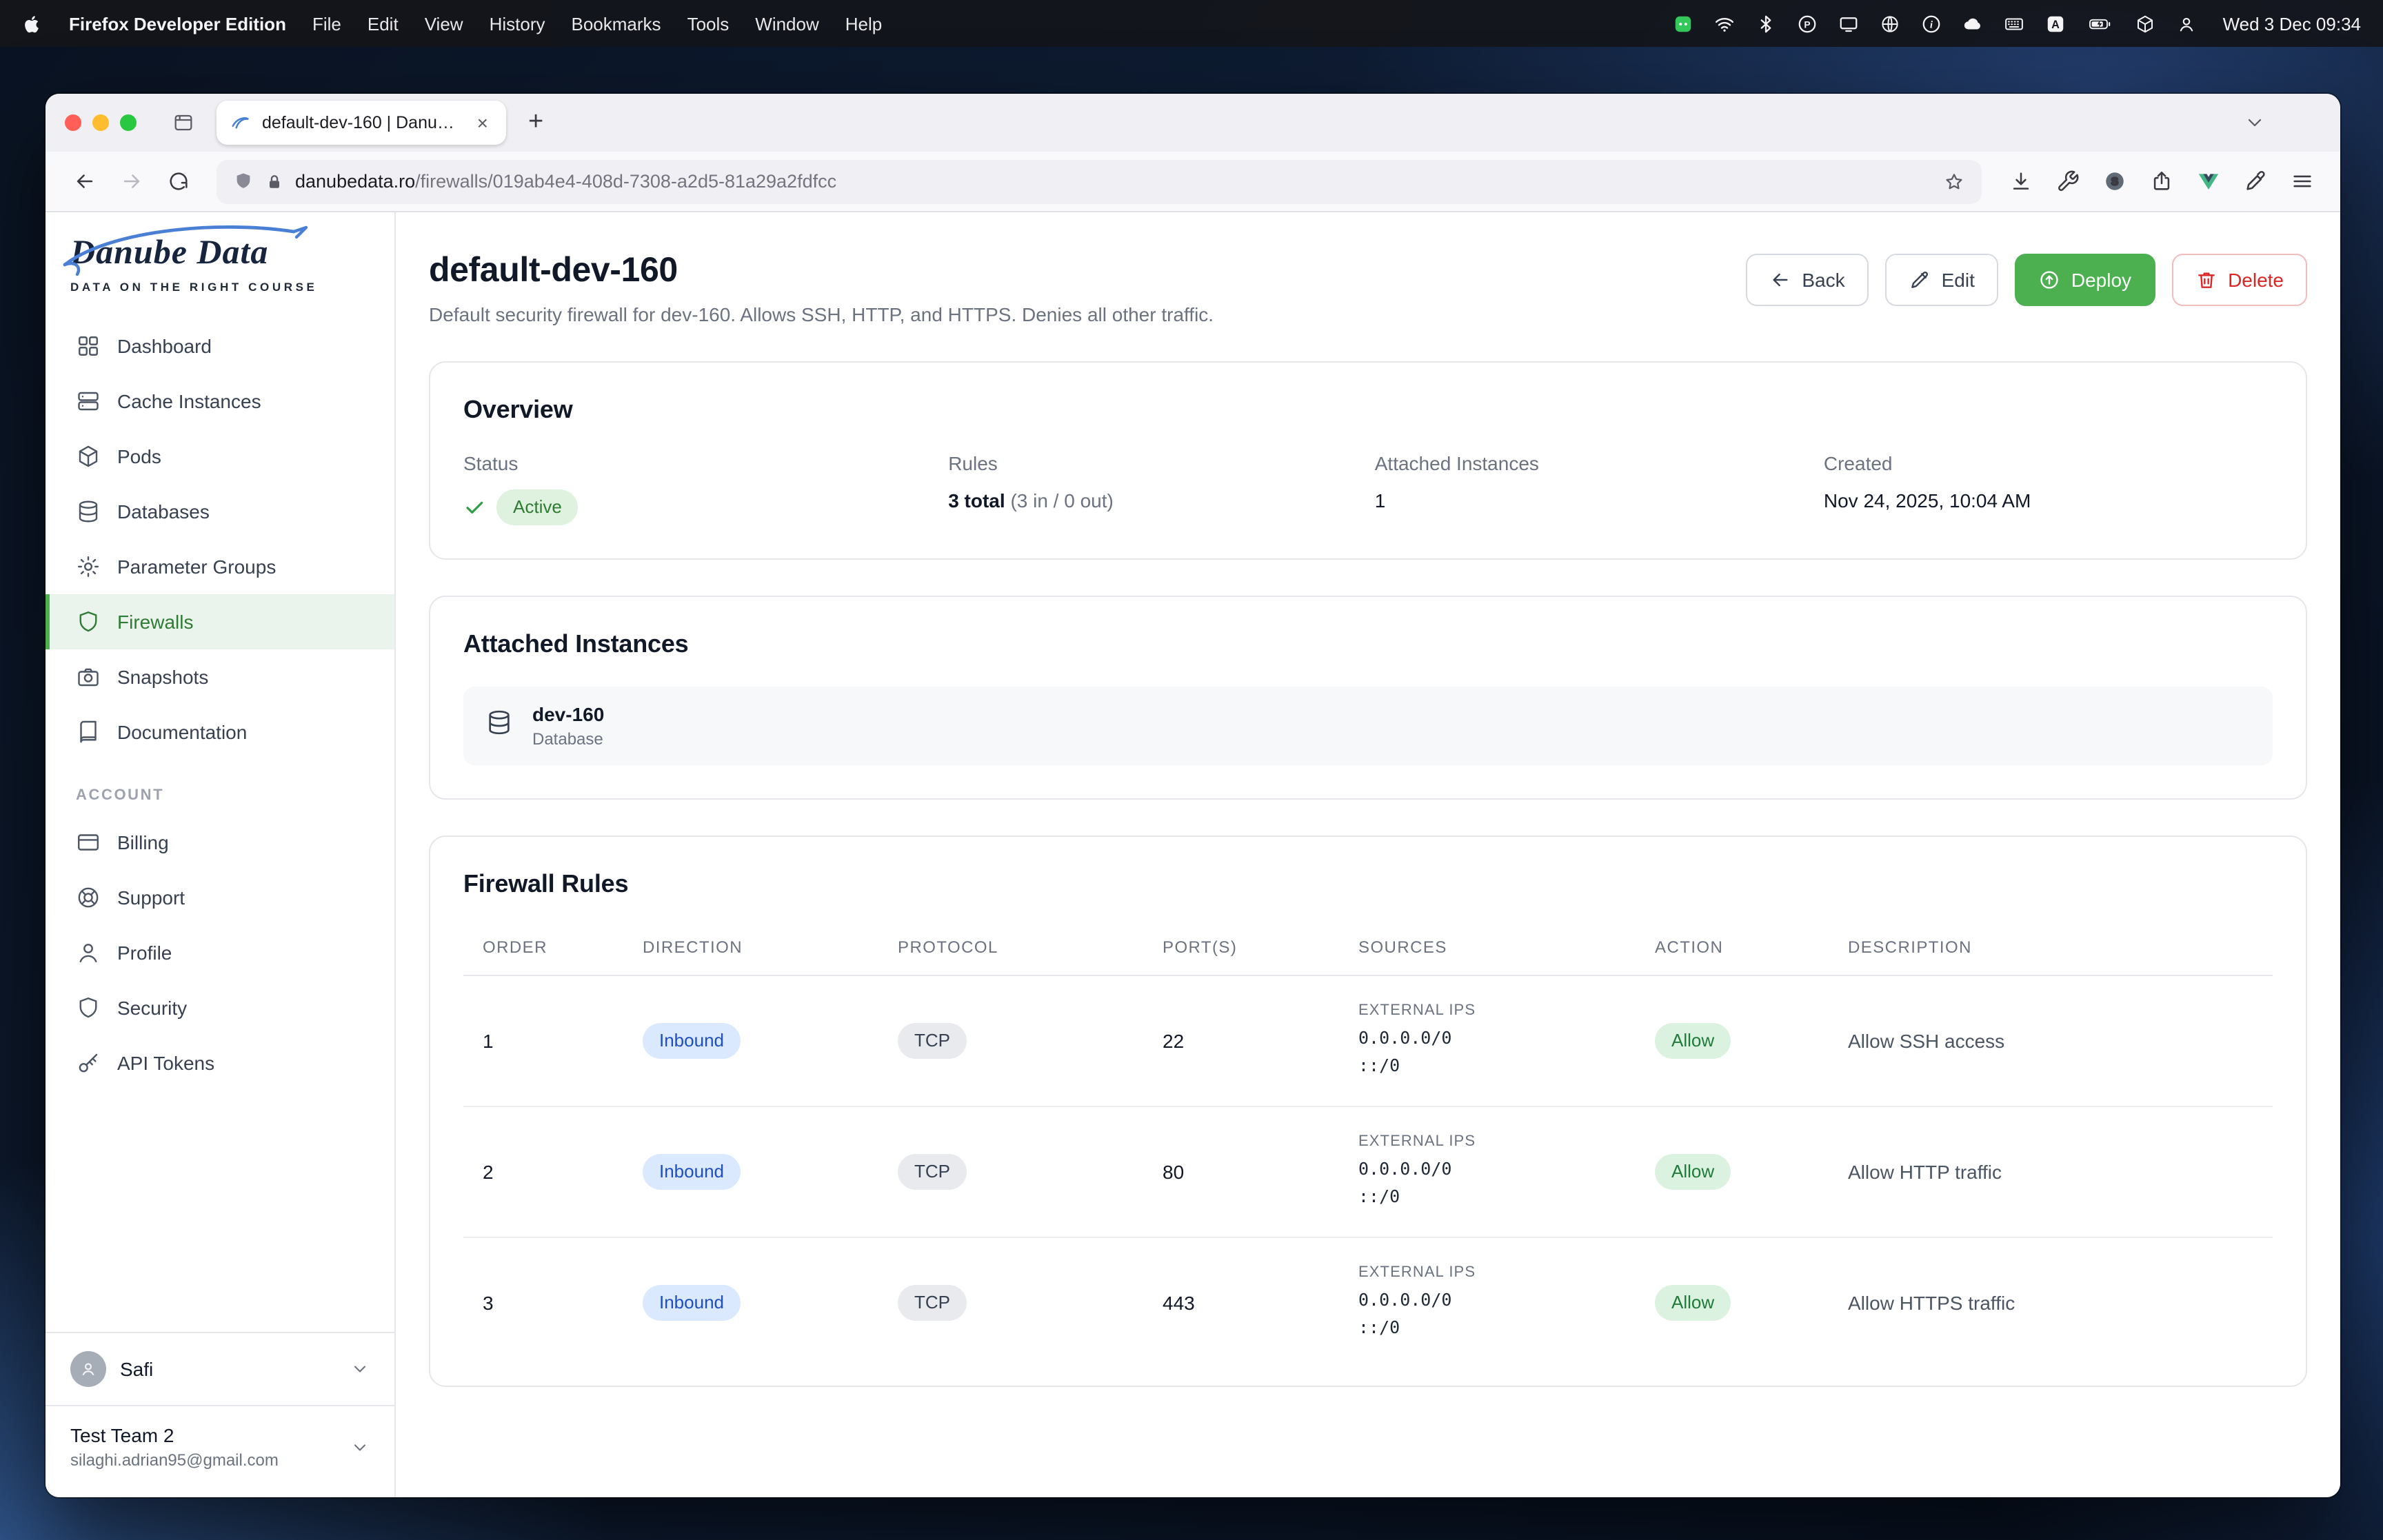  I want to click on cube-icon, so click(2145, 23).